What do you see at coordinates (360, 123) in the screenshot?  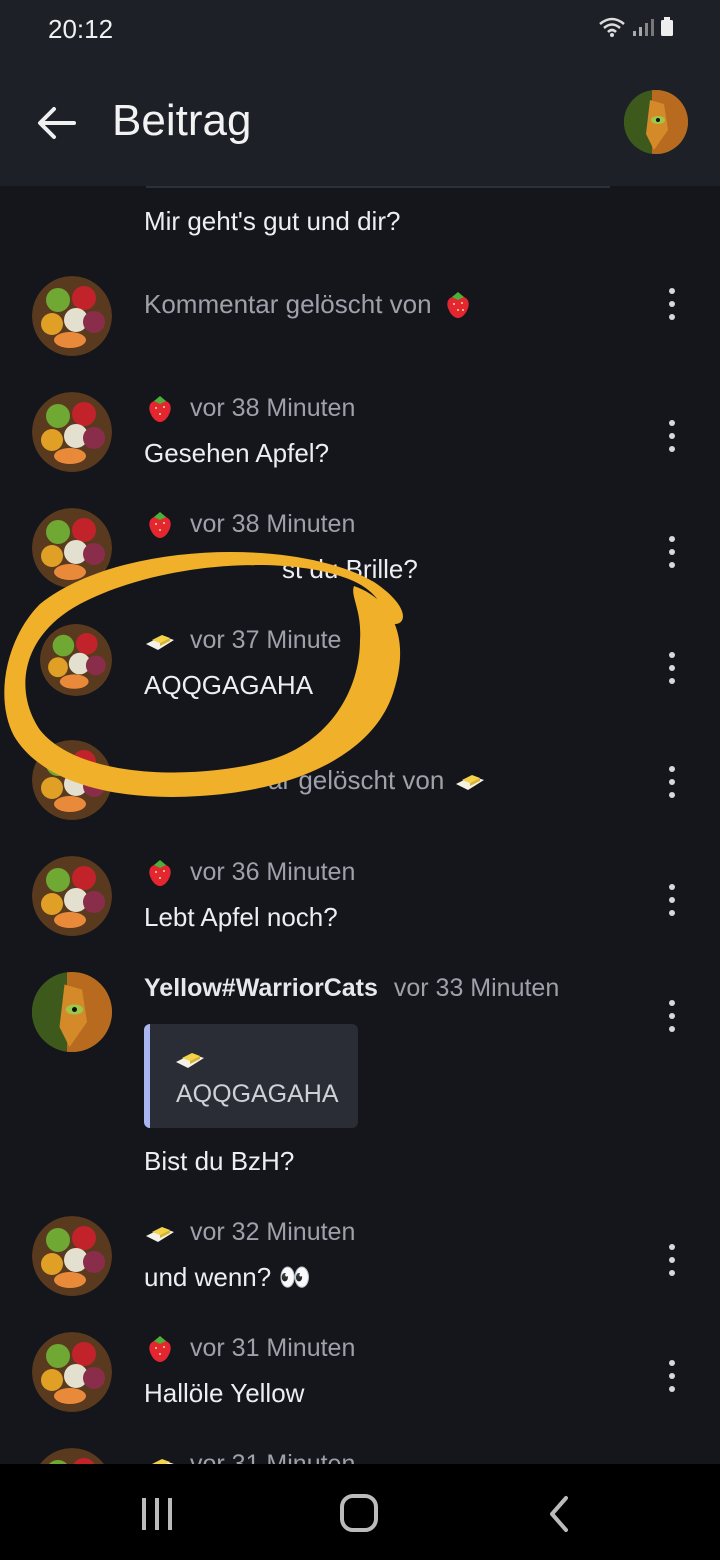 I see `app-bar: Beitrag` at bounding box center [360, 123].